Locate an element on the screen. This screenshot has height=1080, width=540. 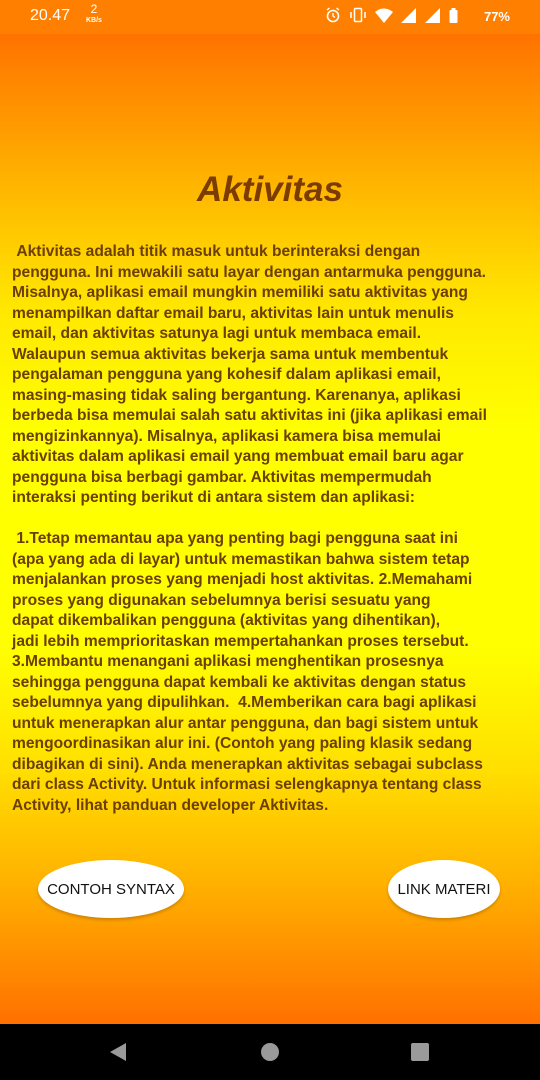
signal-icon is located at coordinates (408, 15).